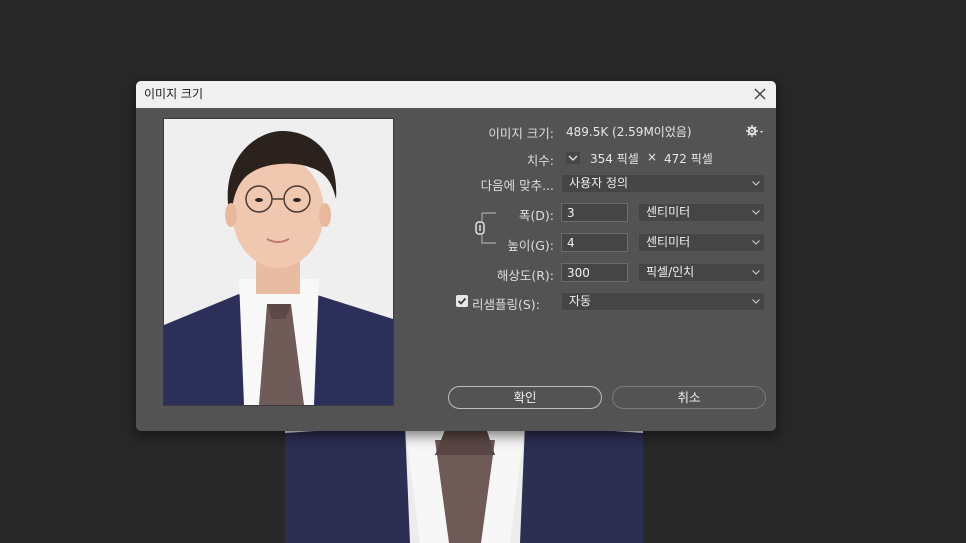 The width and height of the screenshot is (966, 543). What do you see at coordinates (540, 160) in the screenshot?
I see `dimensions-label: 치수:` at bounding box center [540, 160].